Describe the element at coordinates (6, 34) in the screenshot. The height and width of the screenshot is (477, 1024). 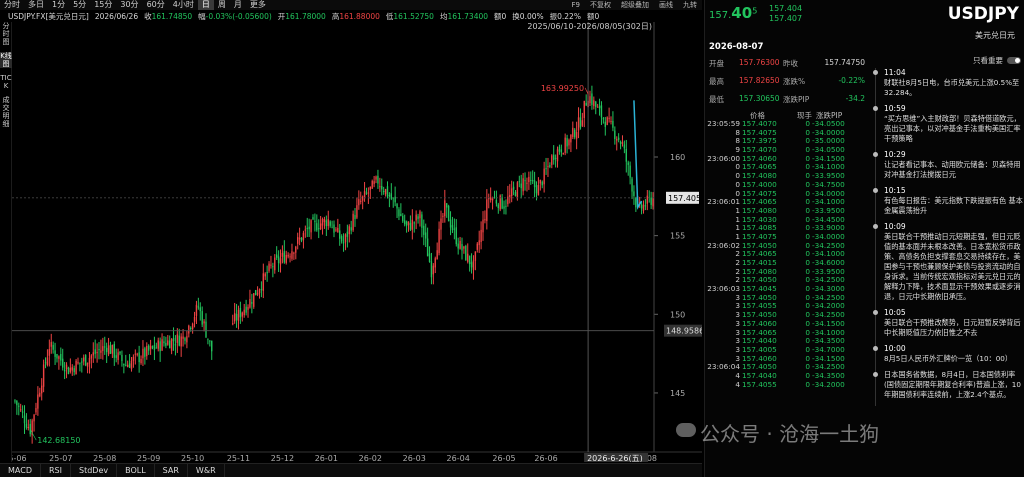
I see `view-mode-0: 分时图` at that location.